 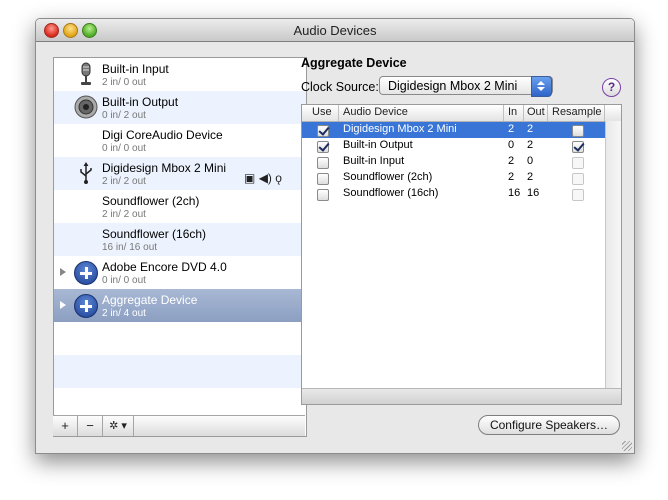 I want to click on out-cell: 16, so click(x=533, y=193).